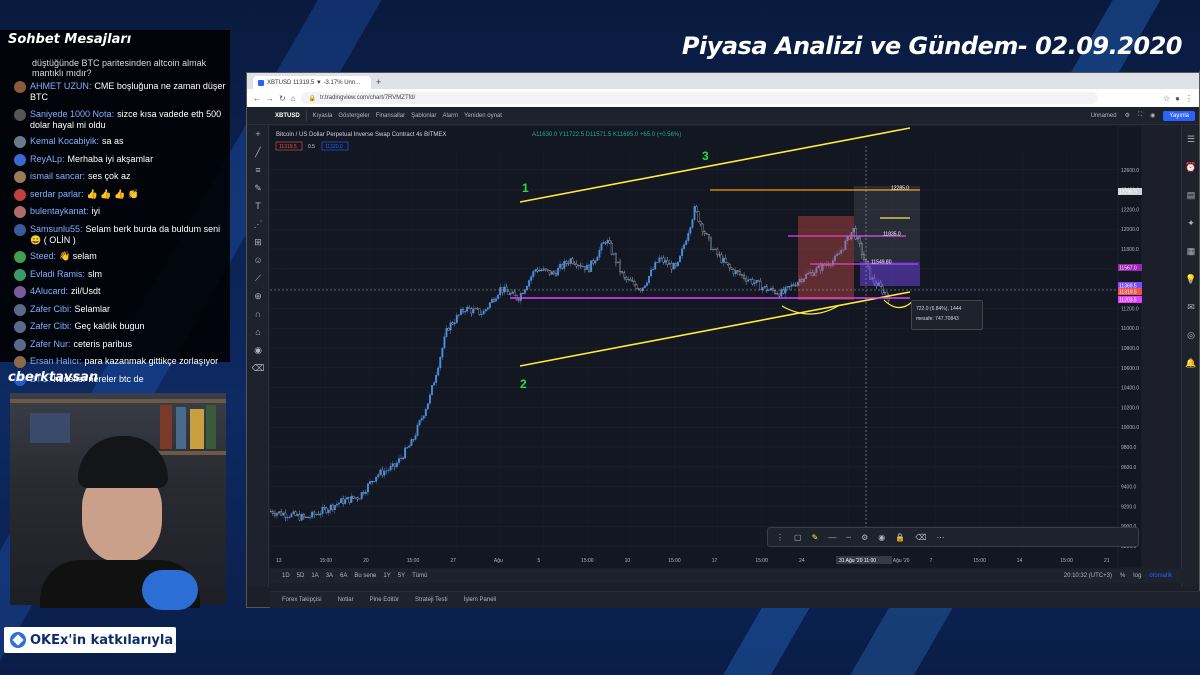  I want to click on drag-handle-icon: ⋮, so click(780, 537).